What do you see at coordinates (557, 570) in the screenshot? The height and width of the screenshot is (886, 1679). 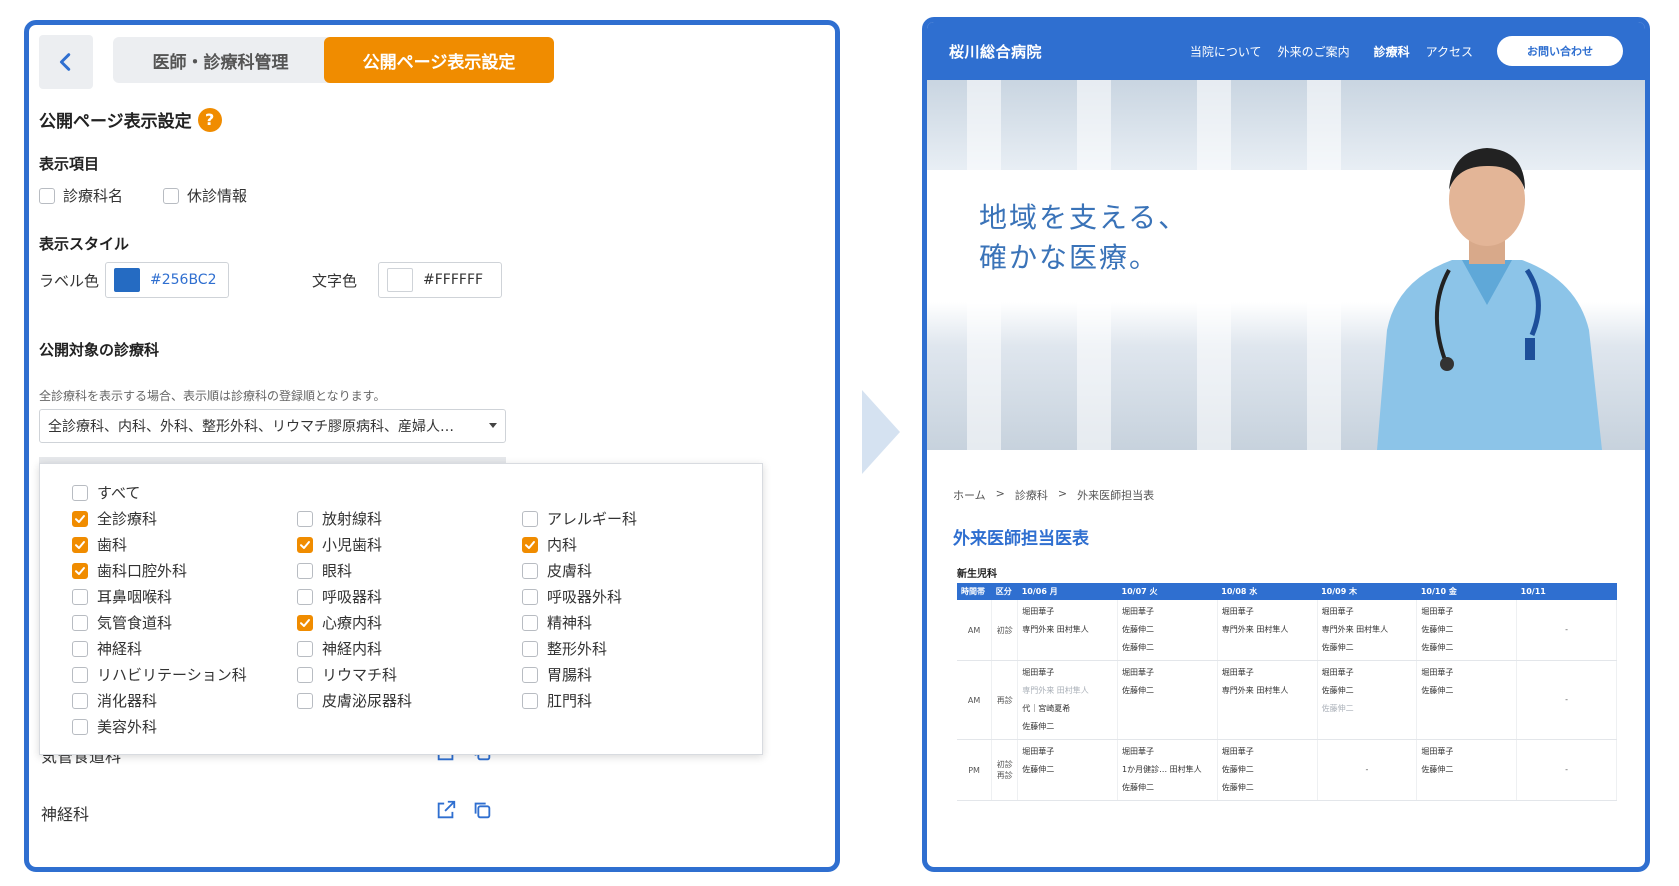 I see `dept-option: 皮膚科` at bounding box center [557, 570].